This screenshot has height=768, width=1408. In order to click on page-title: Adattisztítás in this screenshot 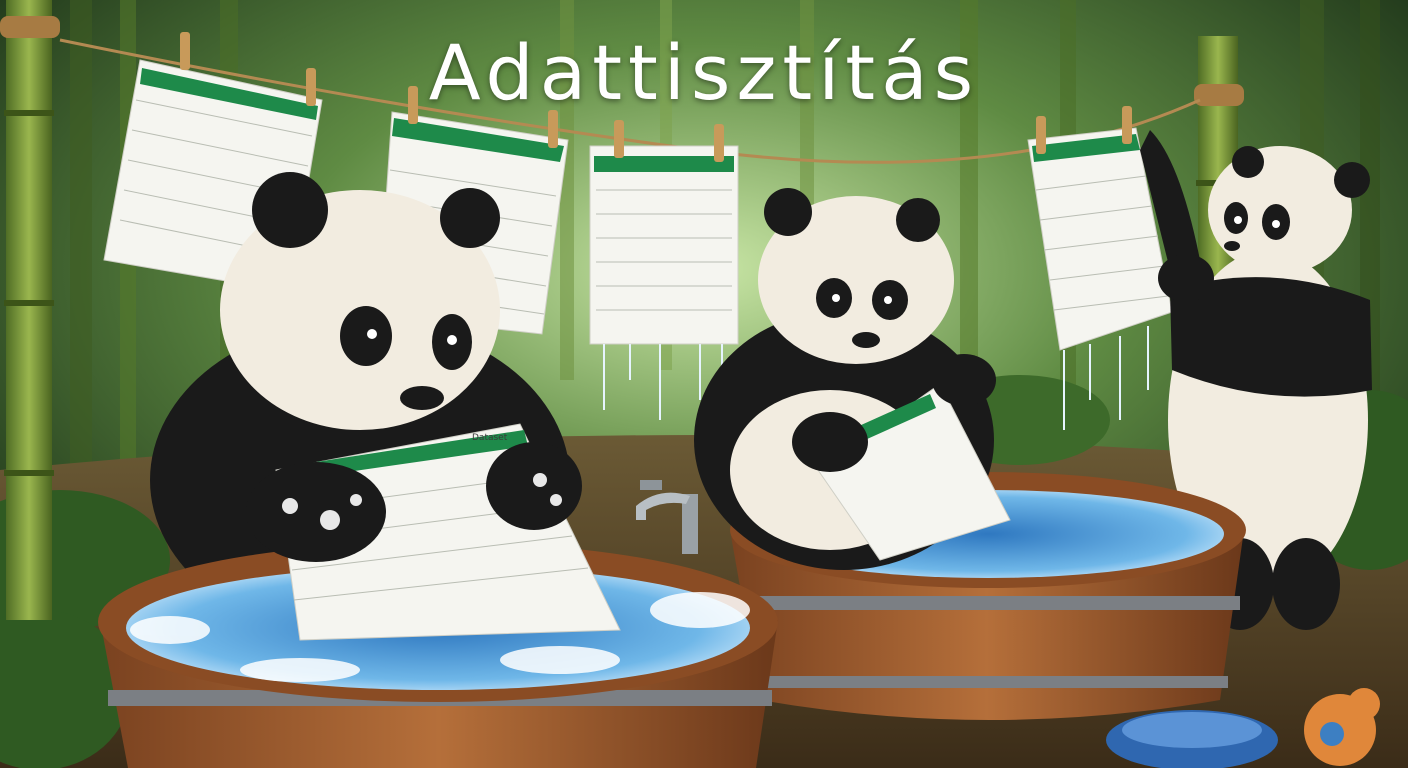, I will do `click(704, 72)`.